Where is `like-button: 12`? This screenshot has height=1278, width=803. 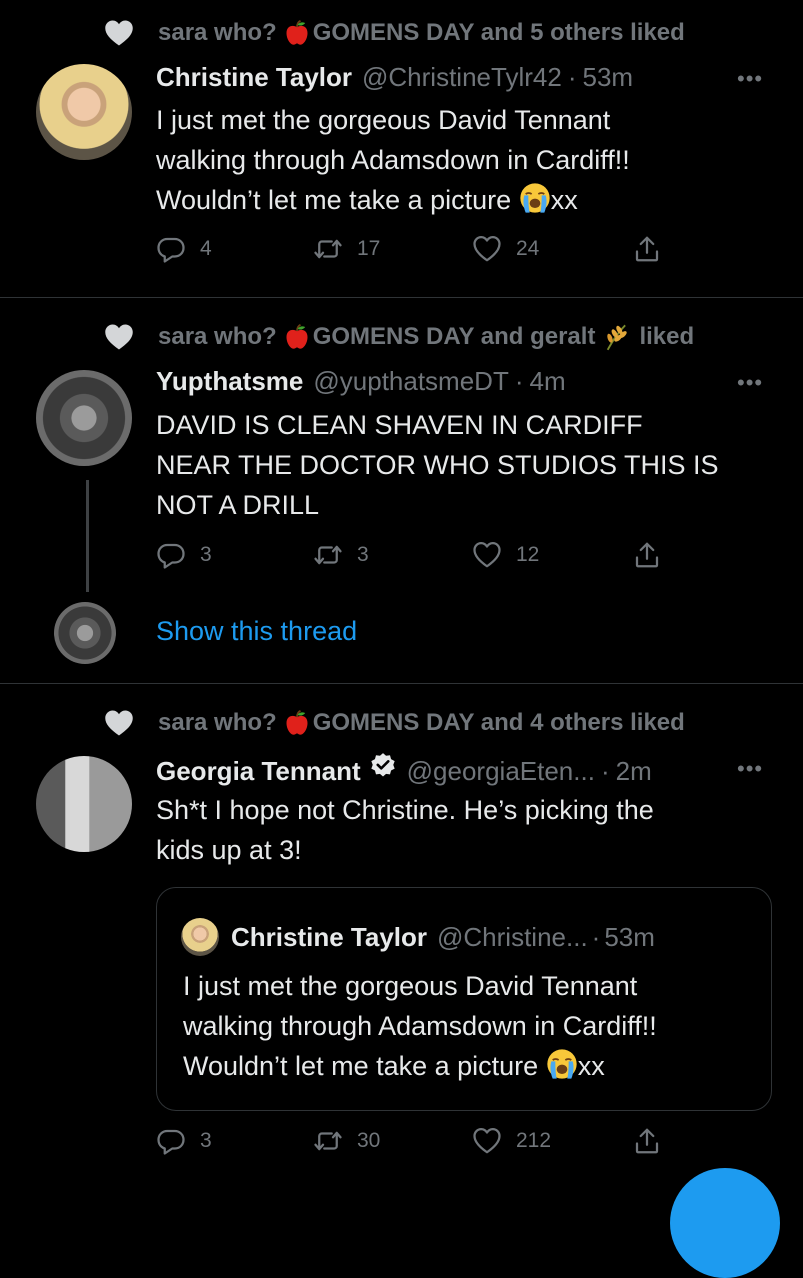
like-button: 12 is located at coordinates (505, 555).